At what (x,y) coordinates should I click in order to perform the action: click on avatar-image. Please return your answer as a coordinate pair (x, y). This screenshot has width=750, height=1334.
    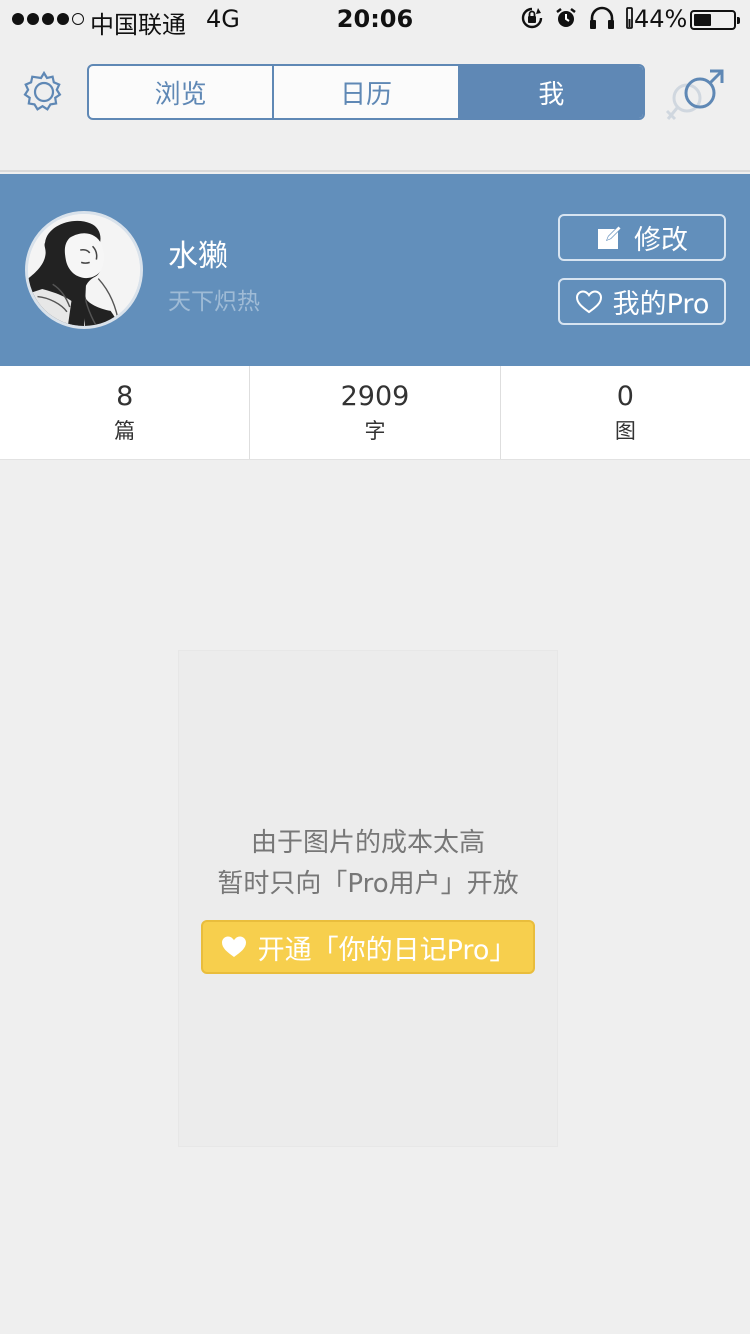
    Looking at the image, I should click on (84, 270).